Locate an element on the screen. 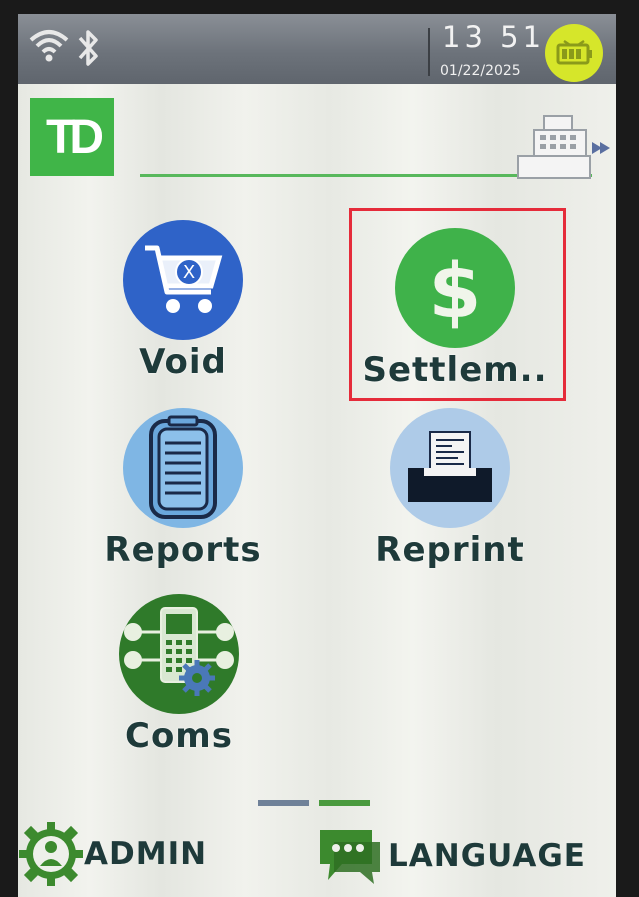 The image size is (639, 897). clock-time: 13 51 is located at coordinates (494, 37).